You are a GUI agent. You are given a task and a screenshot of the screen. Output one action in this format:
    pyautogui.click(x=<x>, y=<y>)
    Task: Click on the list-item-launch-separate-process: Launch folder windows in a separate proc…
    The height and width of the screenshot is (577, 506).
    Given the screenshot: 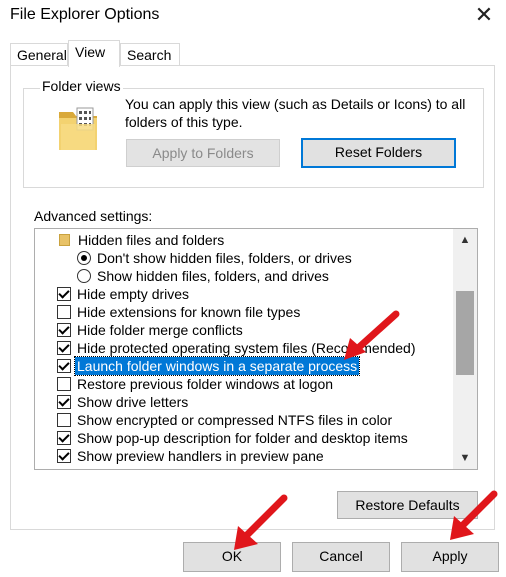 What is the action you would take?
    pyautogui.click(x=245, y=366)
    